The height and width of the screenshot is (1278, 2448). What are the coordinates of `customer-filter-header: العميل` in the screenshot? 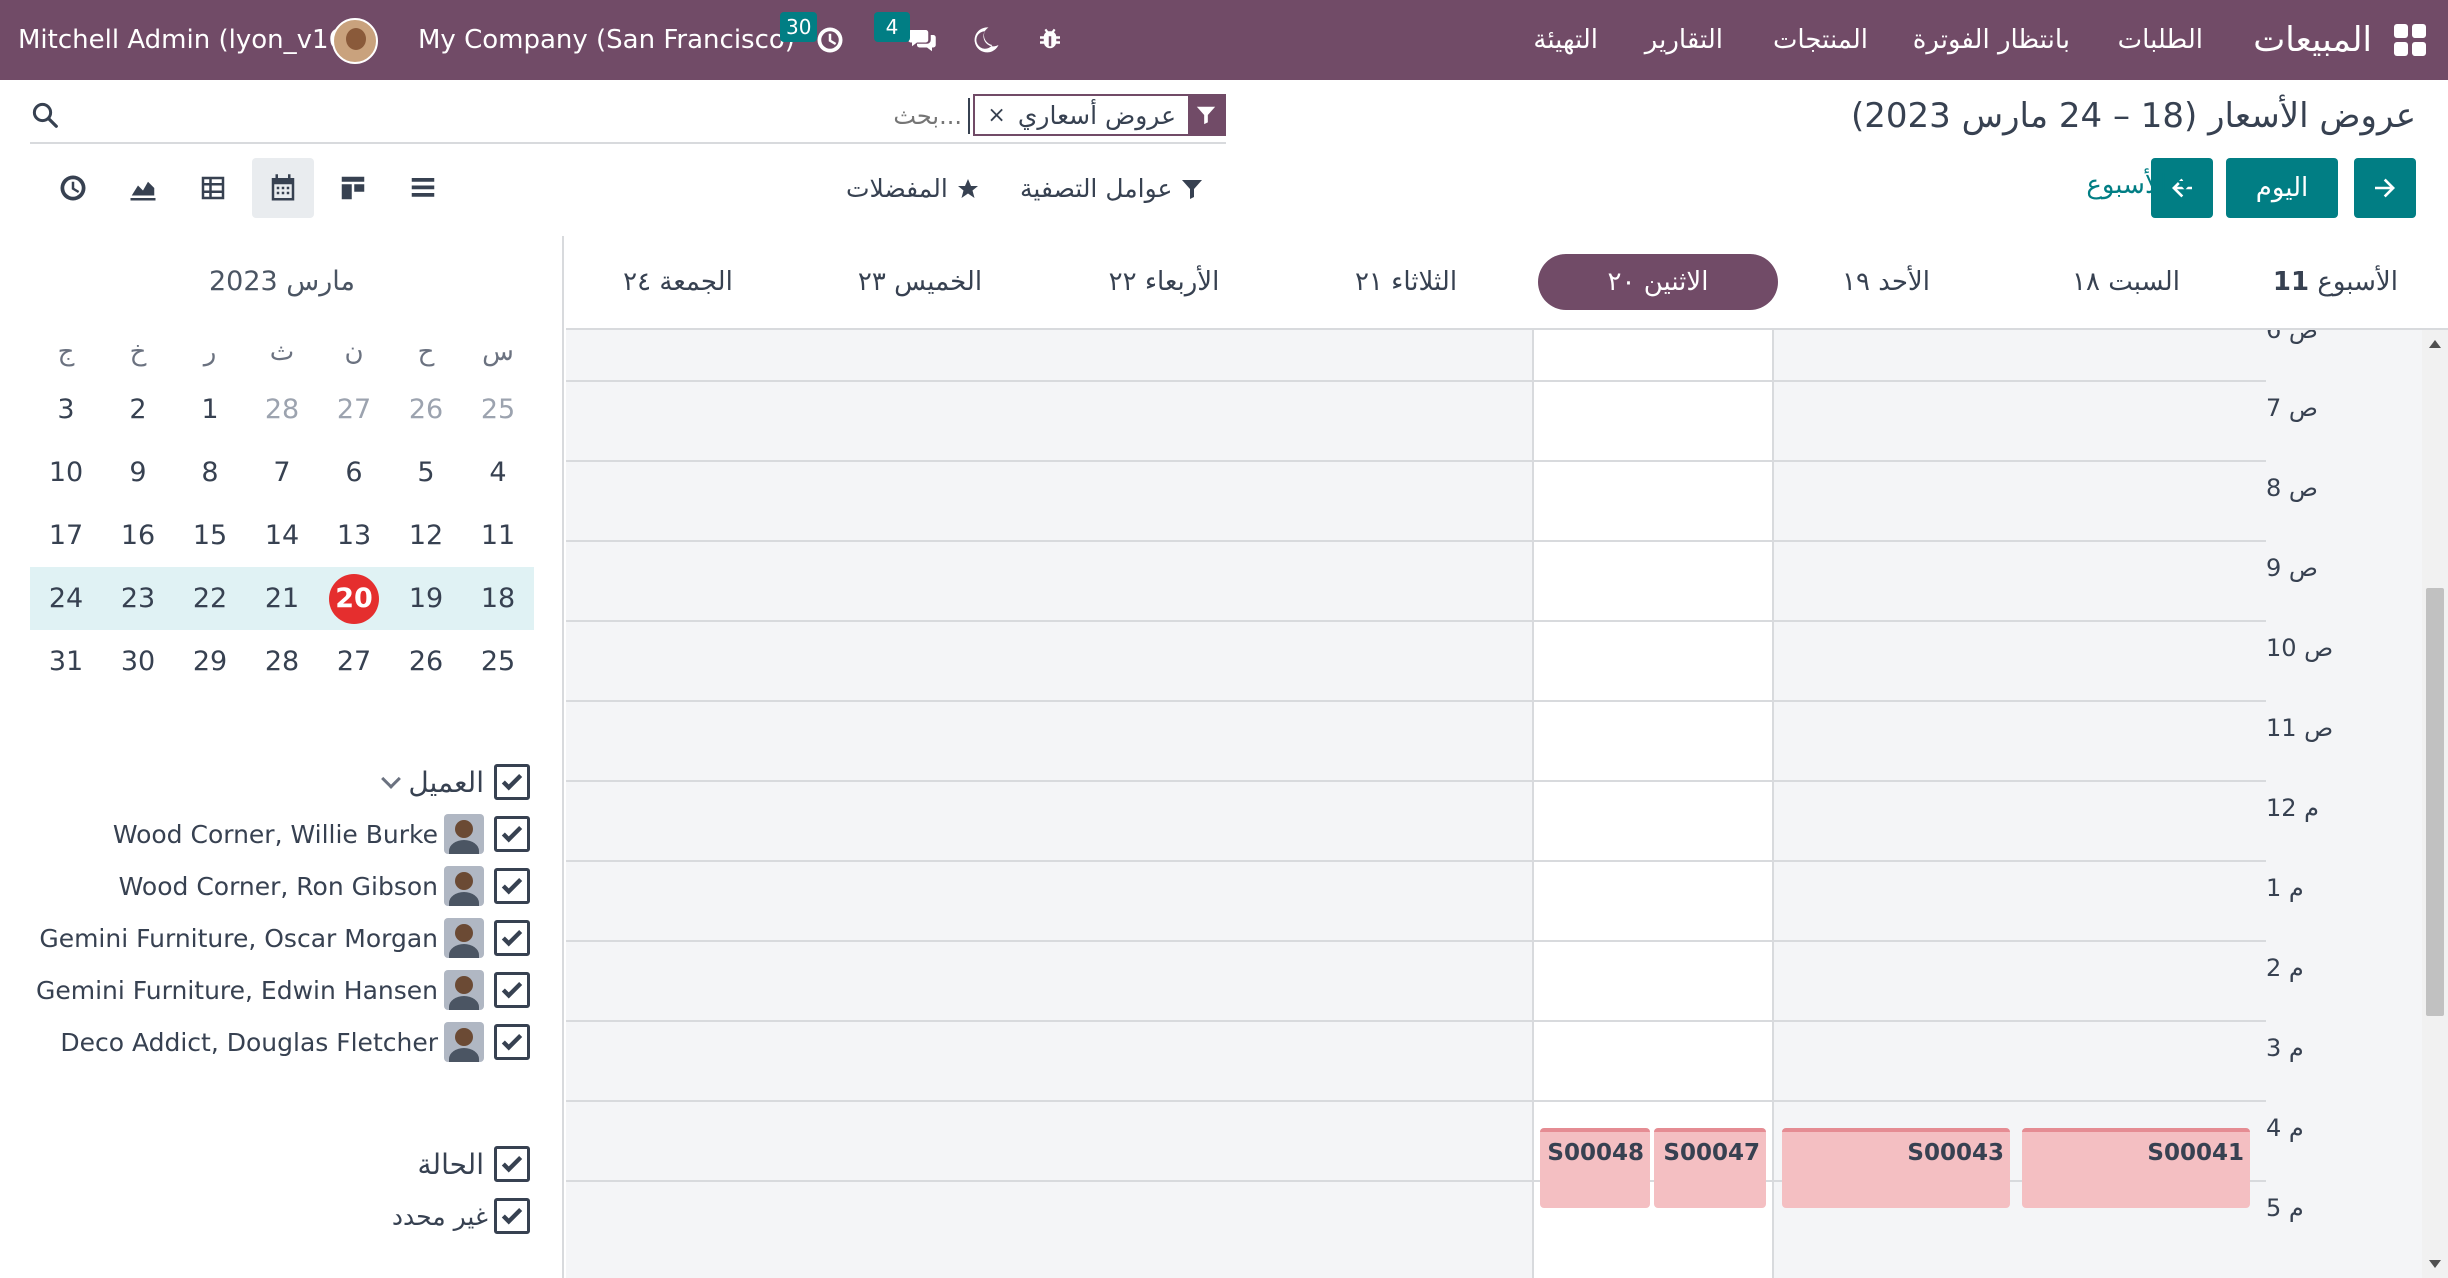 It's located at (283, 782).